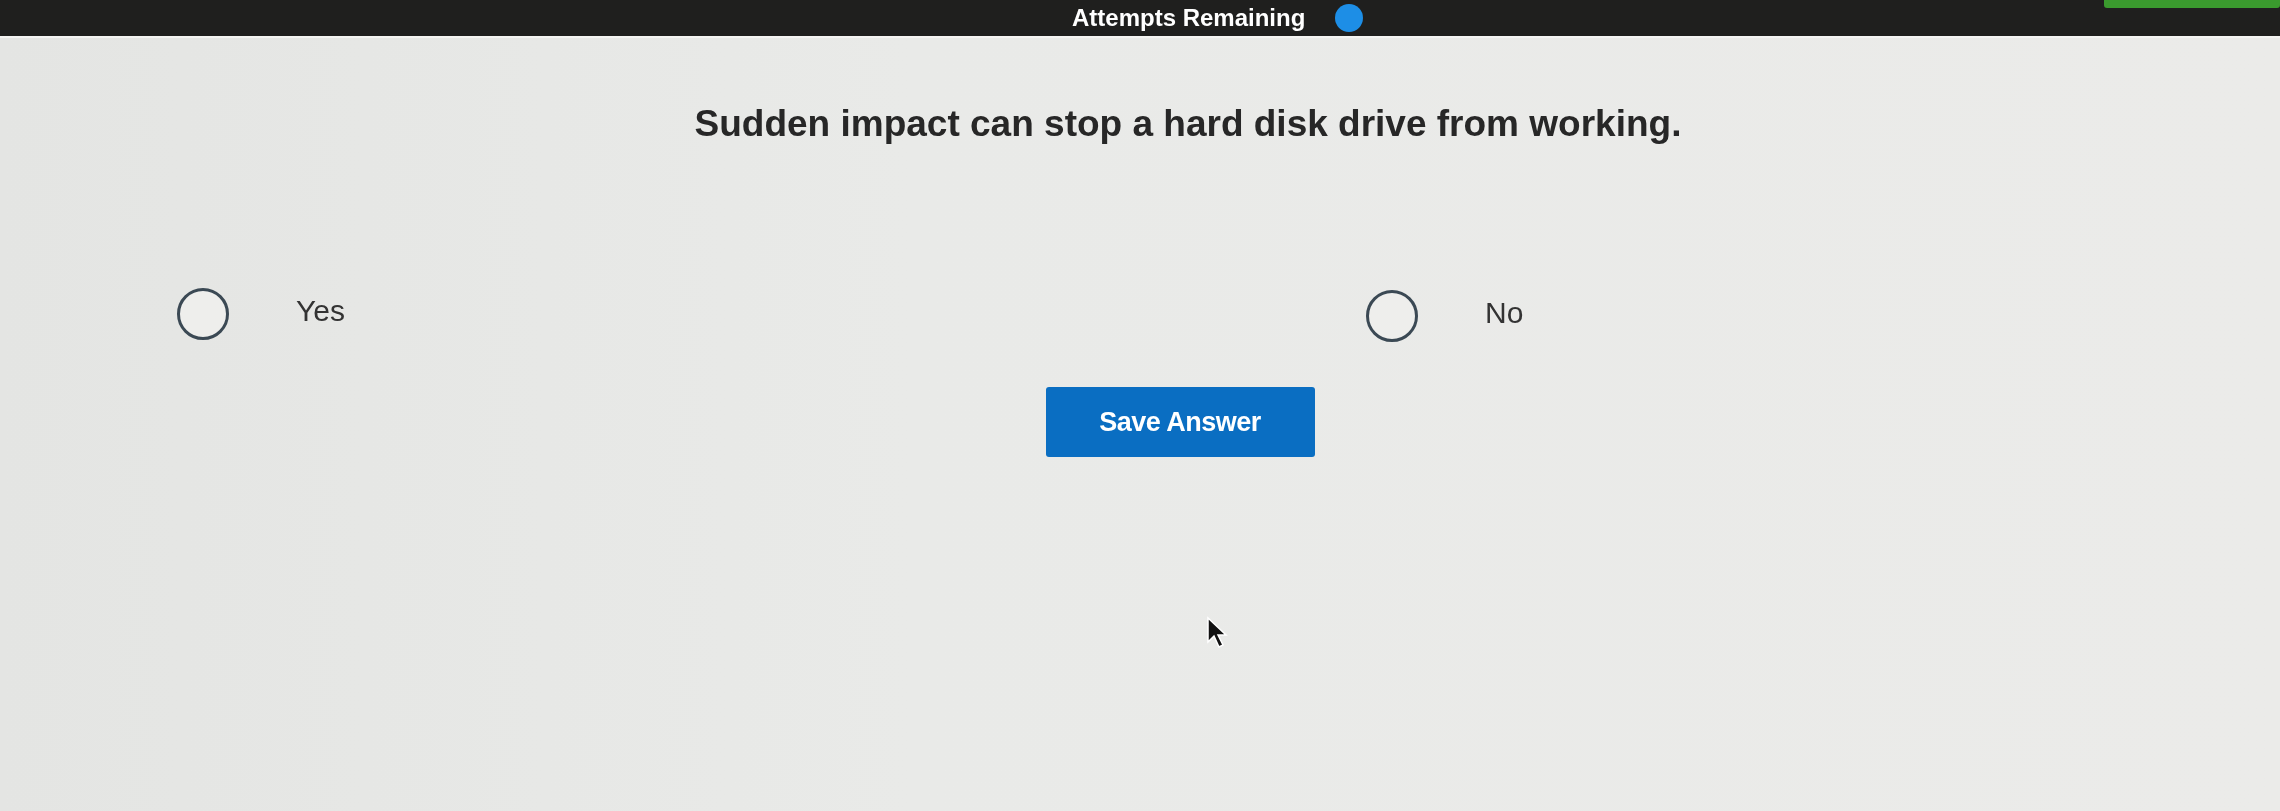 The image size is (2280, 811). What do you see at coordinates (1349, 18) in the screenshot?
I see `round-badge-icon` at bounding box center [1349, 18].